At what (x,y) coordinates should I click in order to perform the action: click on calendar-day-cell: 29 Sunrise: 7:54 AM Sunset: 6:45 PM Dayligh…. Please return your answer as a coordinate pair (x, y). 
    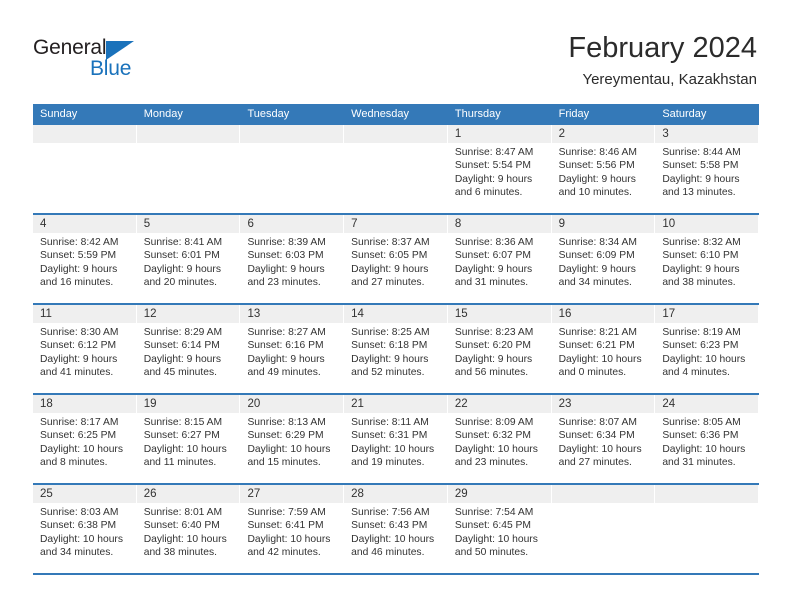
    Looking at the image, I should click on (499, 529).